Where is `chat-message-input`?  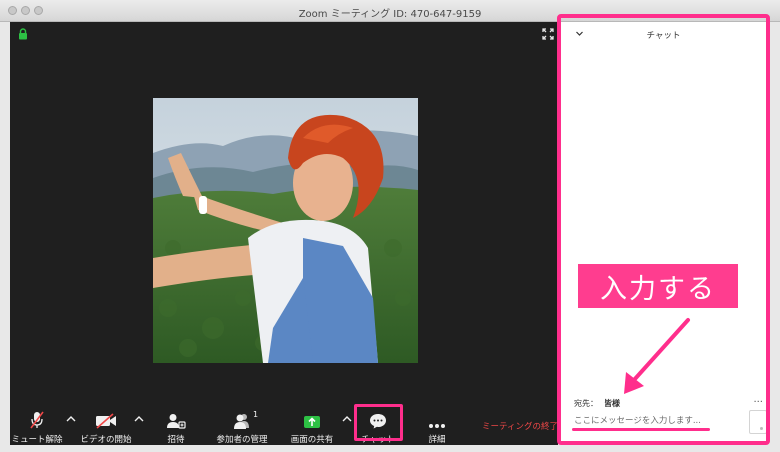
chat-message-input is located at coordinates (644, 421).